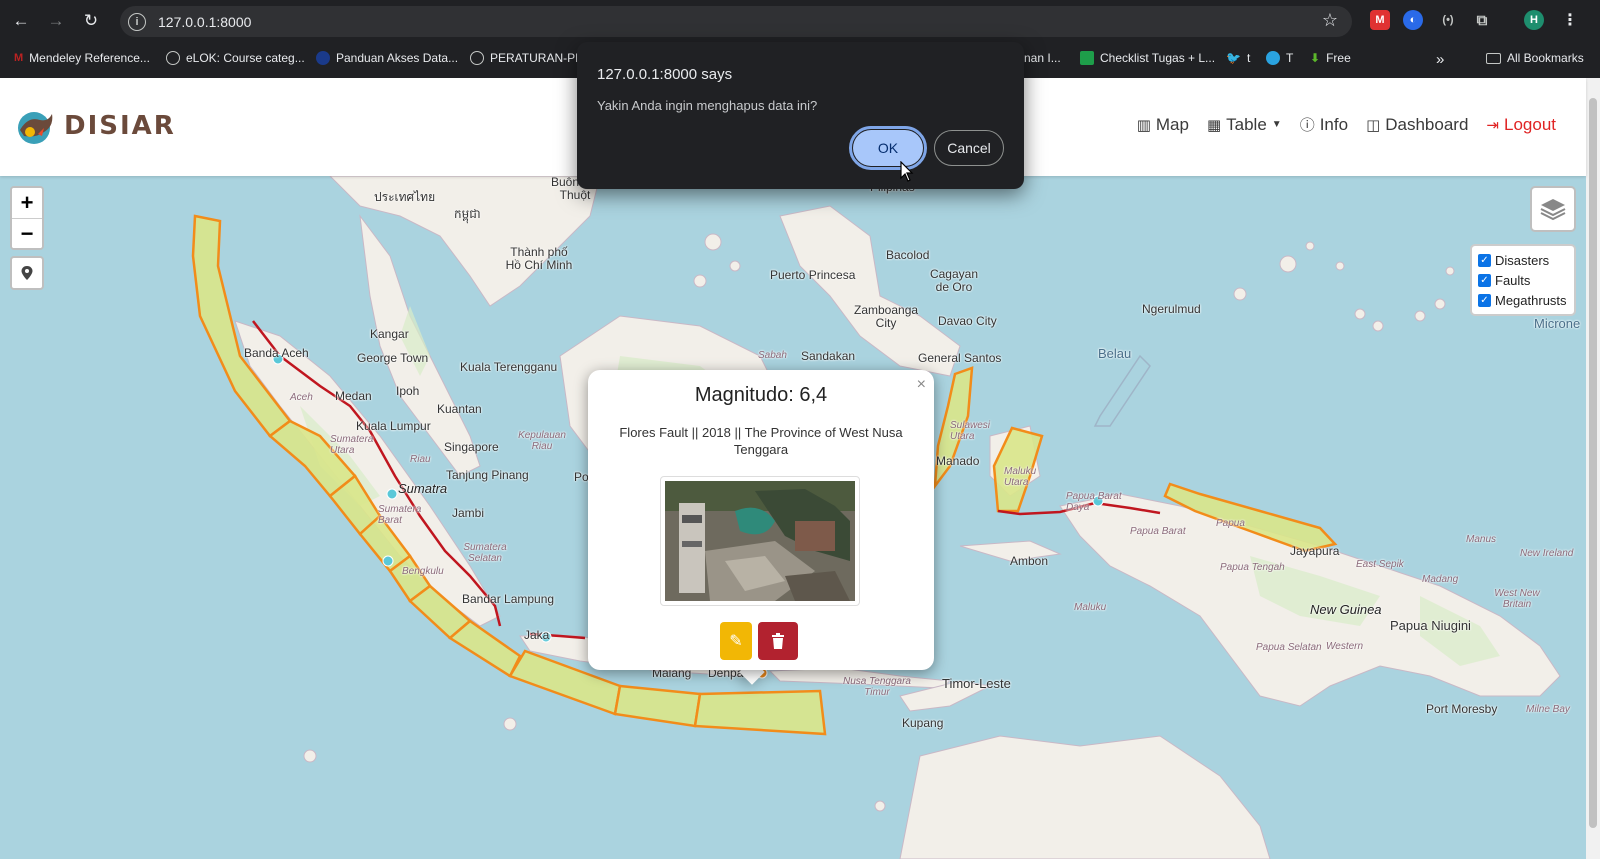 The image size is (1600, 859). Describe the element at coordinates (1289, 647) in the screenshot. I see `map-label-papua-selatan: Papua Selatan` at that location.